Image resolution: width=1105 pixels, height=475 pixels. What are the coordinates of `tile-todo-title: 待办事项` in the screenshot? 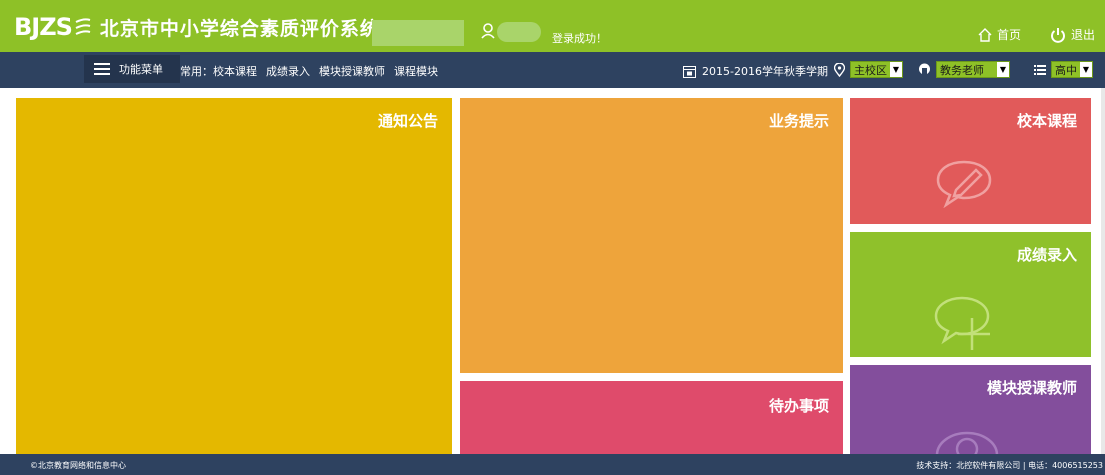 It's located at (798, 406).